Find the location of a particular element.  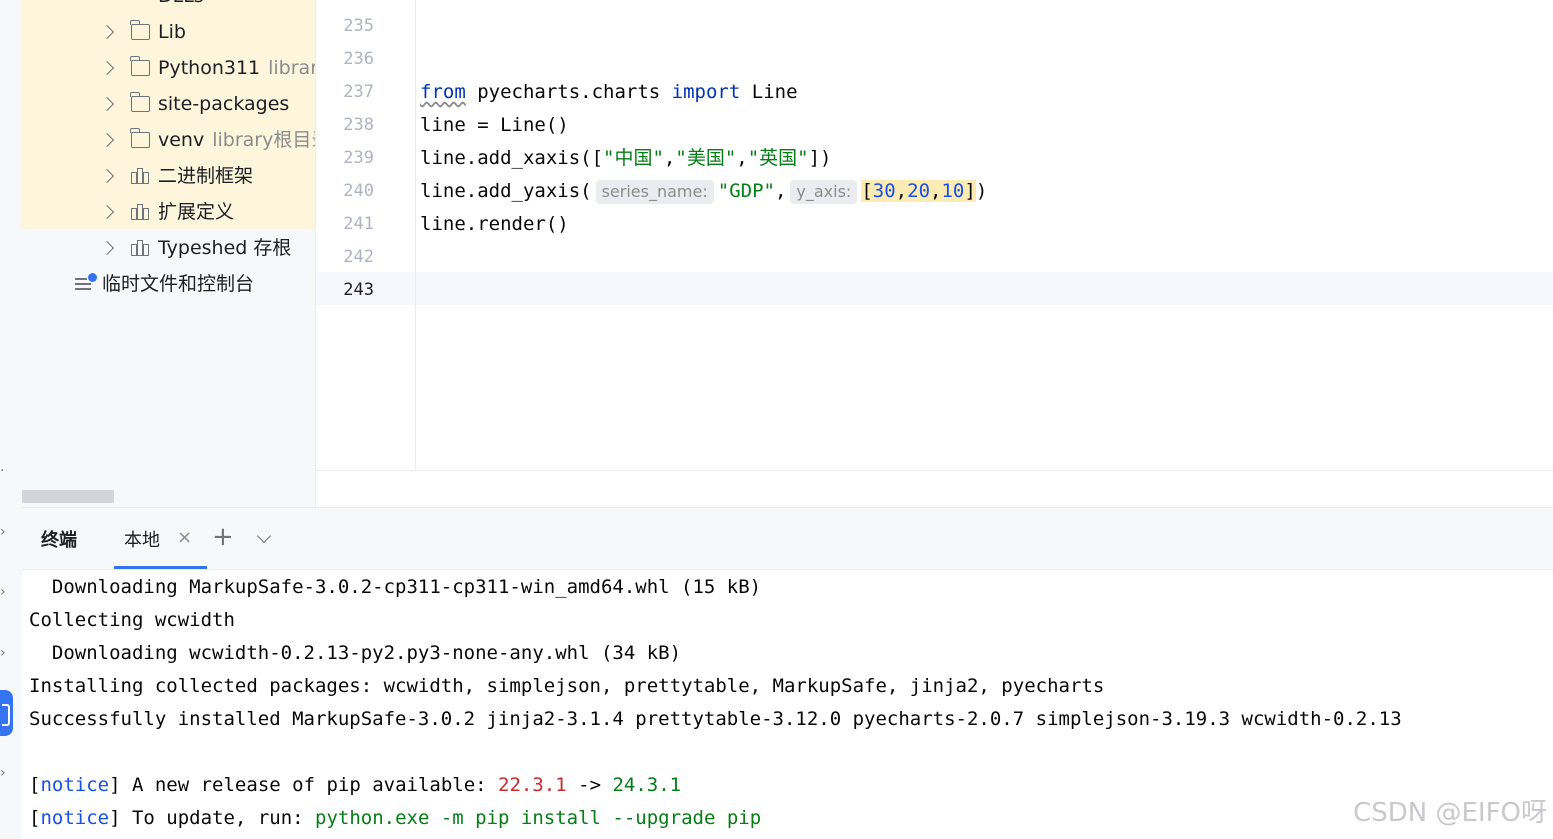

tree-item-scratches: 临时文件和控制台 is located at coordinates (168, 284).